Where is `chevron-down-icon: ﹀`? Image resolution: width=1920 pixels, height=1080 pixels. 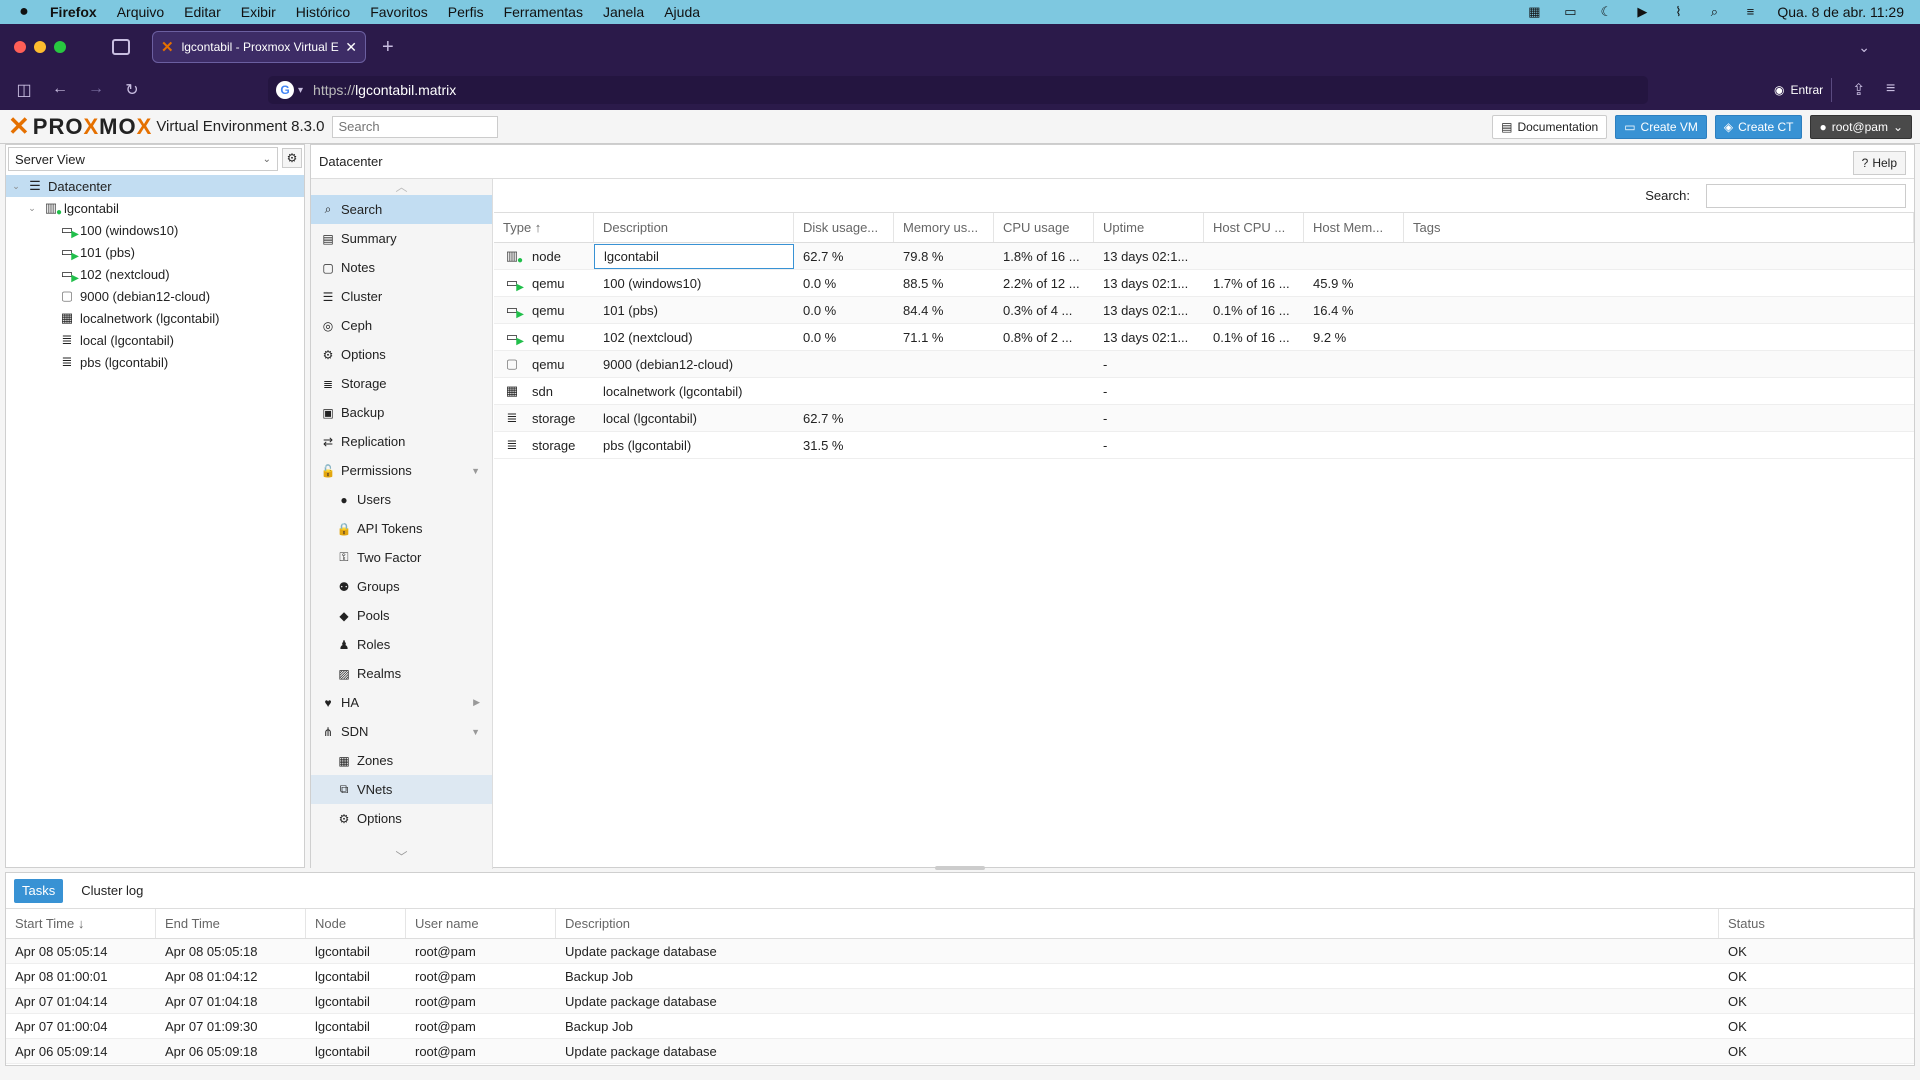 chevron-down-icon: ﹀ is located at coordinates (401, 856).